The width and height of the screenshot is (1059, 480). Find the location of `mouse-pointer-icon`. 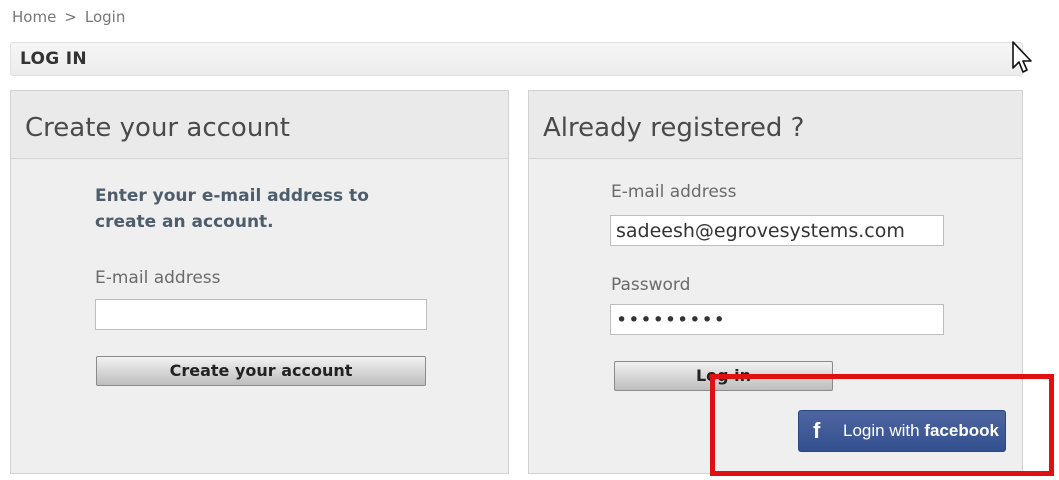

mouse-pointer-icon is located at coordinates (1022, 57).